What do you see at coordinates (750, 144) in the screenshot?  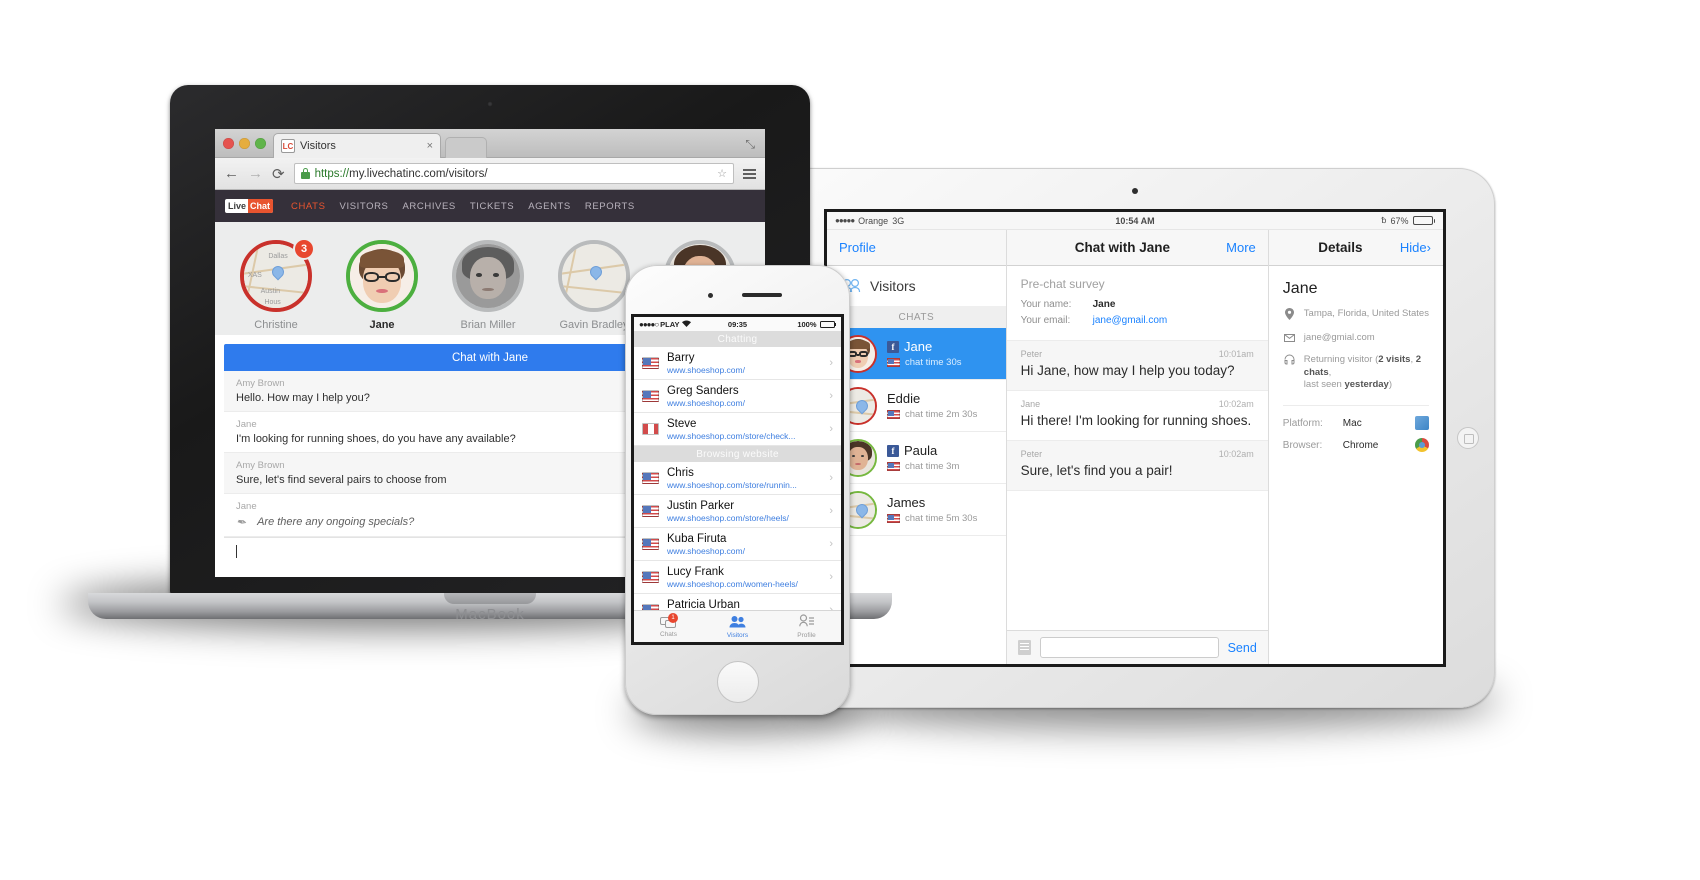 I see `fullscreen-icon: ⤡` at bounding box center [750, 144].